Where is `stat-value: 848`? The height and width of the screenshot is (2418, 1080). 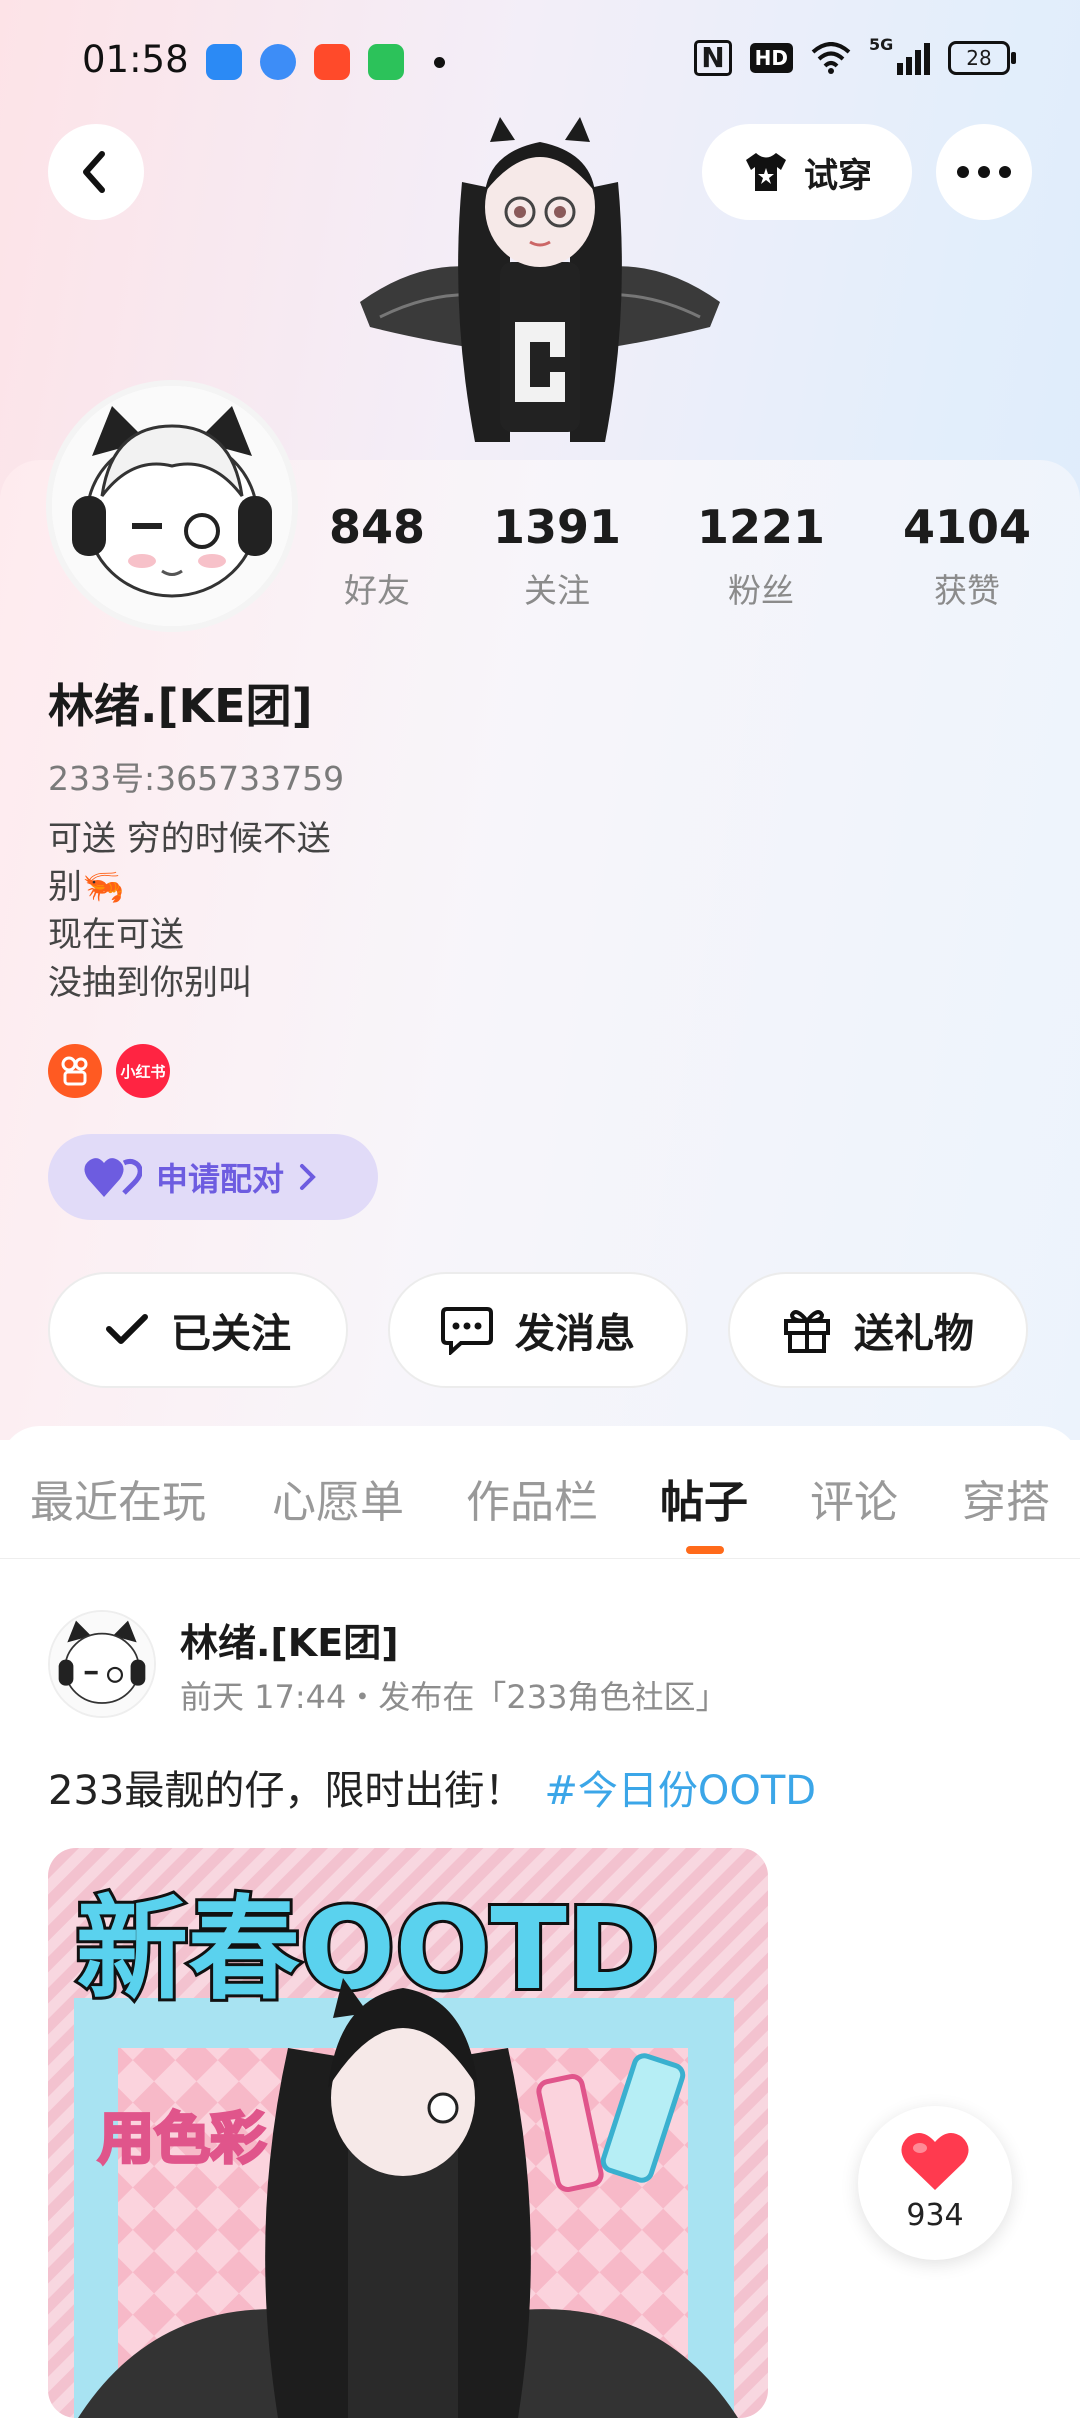
stat-value: 848 is located at coordinates (377, 527).